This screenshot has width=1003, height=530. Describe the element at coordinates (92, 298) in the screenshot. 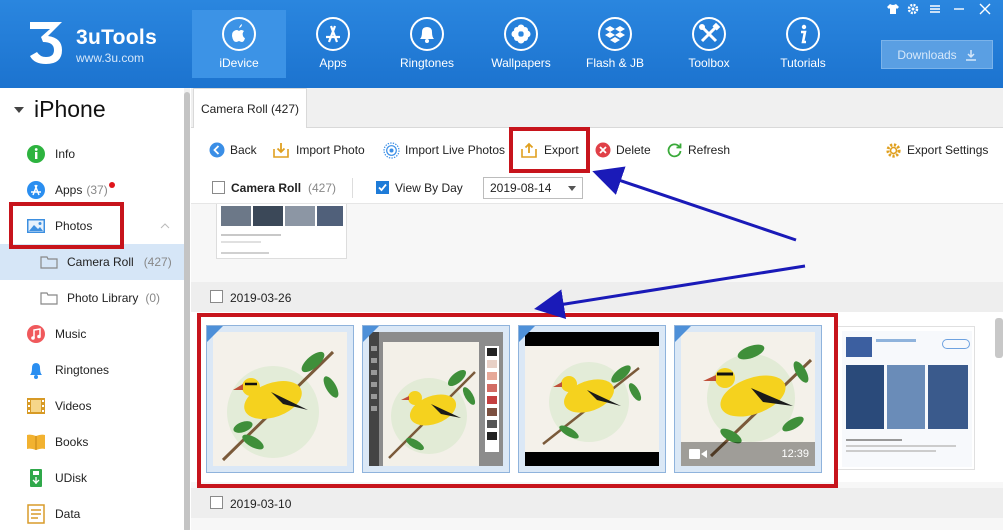

I see `sidebar-item-photo-library: Photo Library (0)` at that location.